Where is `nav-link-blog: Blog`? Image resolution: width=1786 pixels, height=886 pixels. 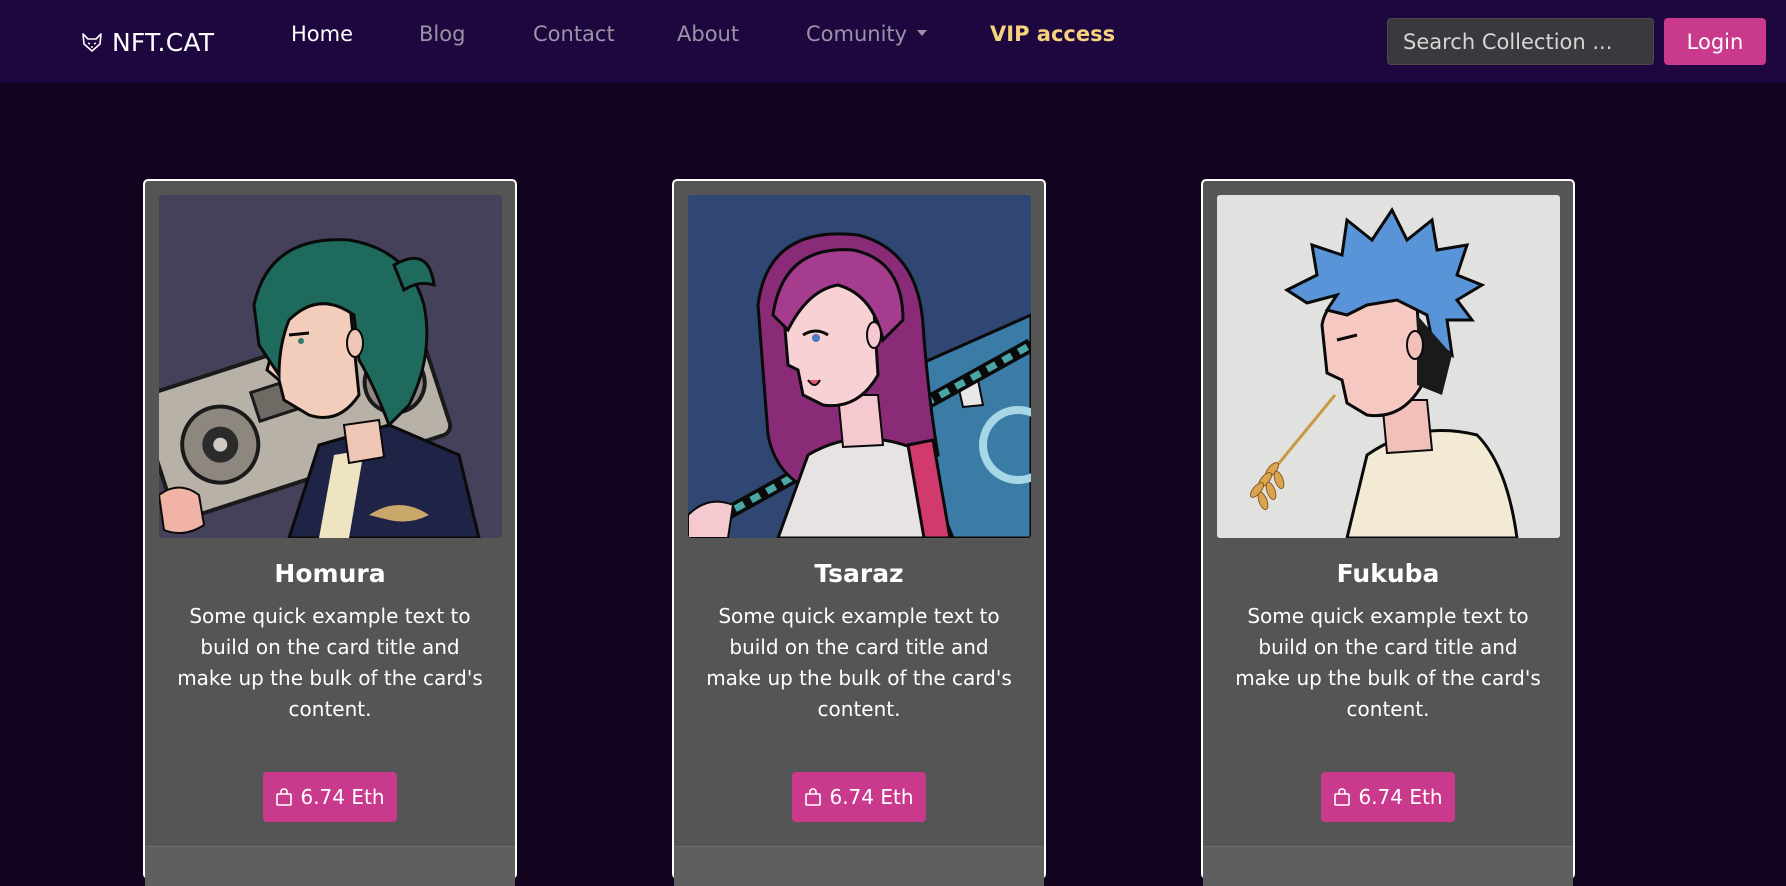
nav-link-blog: Blog is located at coordinates (442, 34).